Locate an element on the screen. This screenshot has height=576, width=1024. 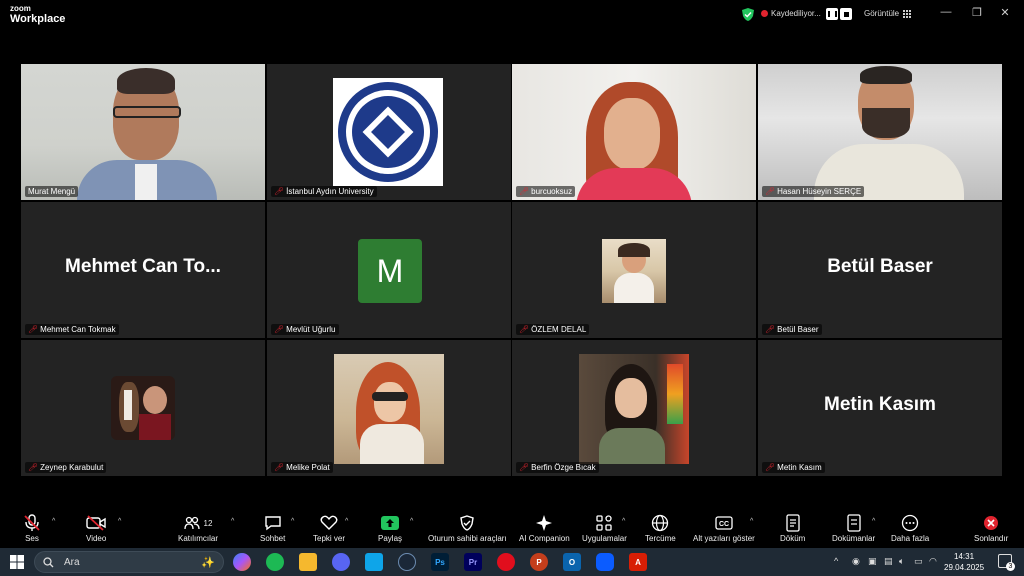
participants-options-caret: ^ is located at coordinates (232, 521).